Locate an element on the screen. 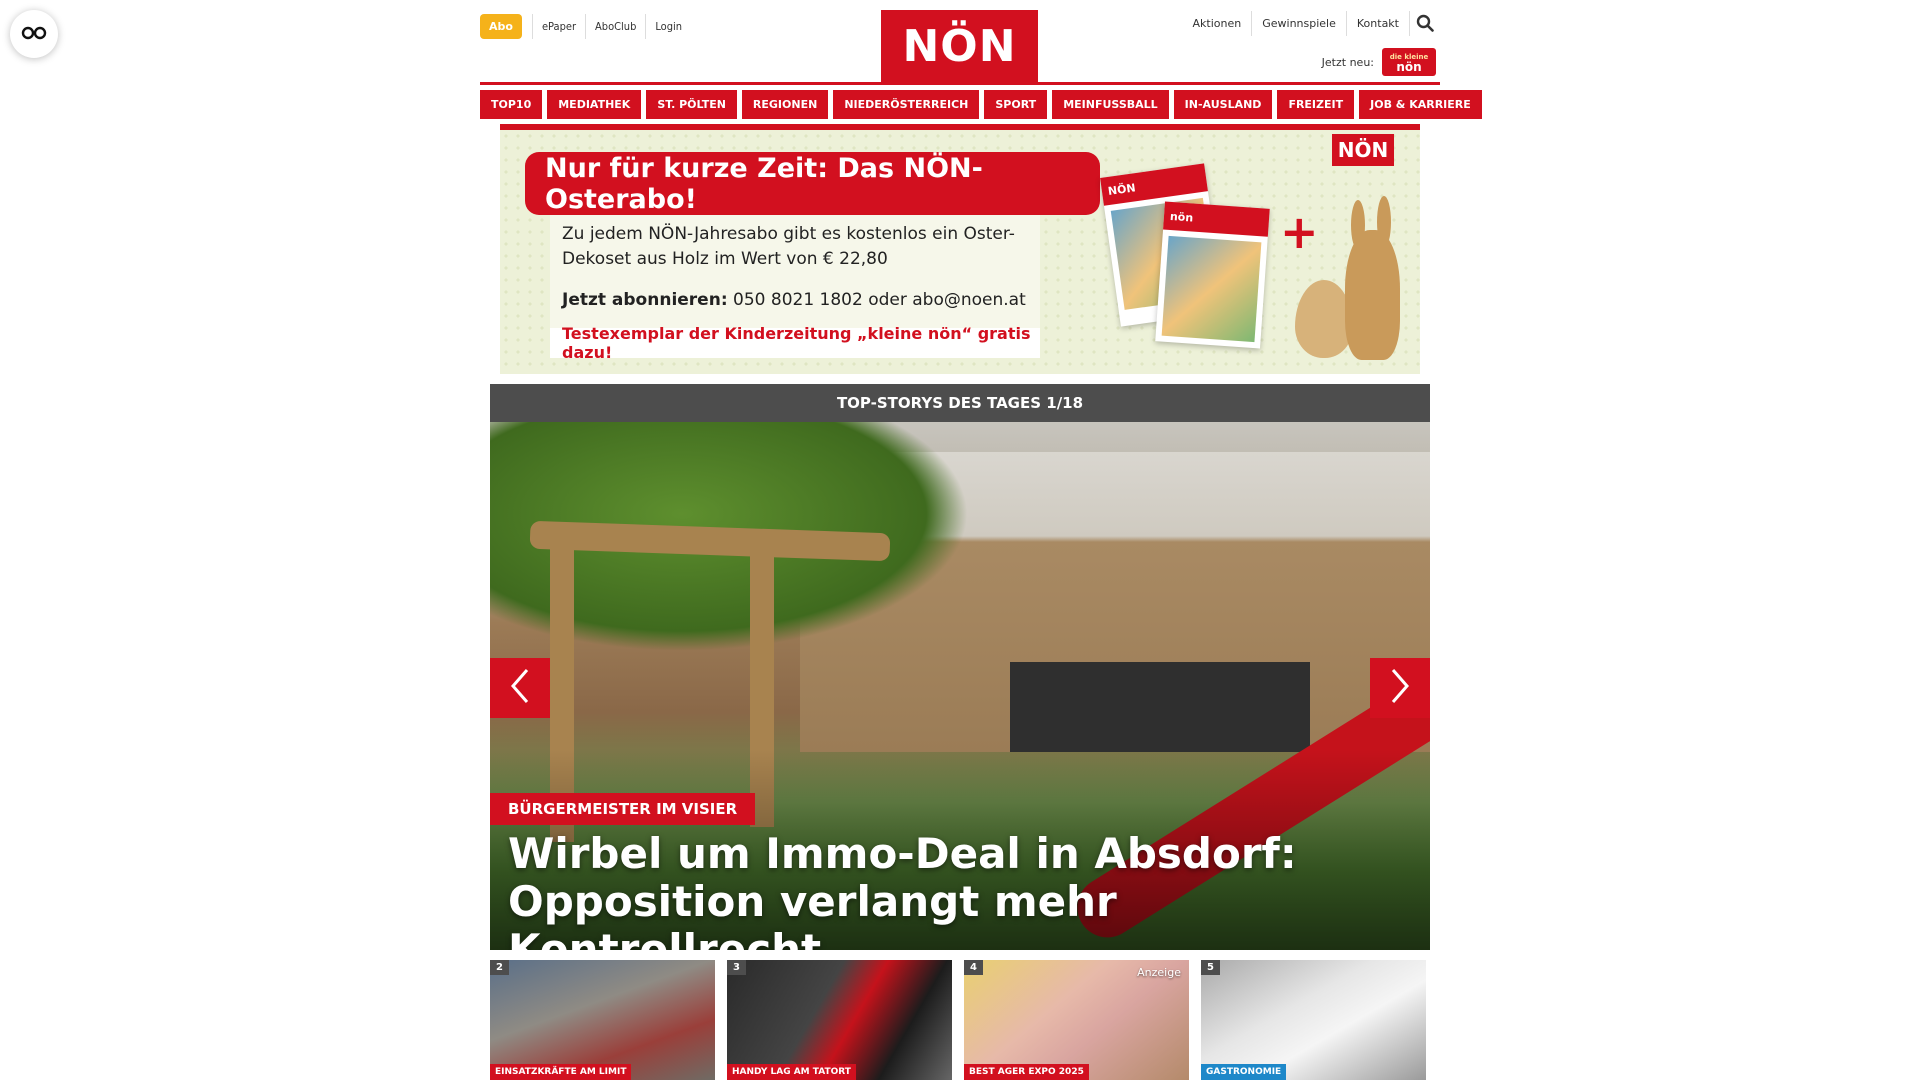  nav-item-in-ausland: IN-AUSLAND is located at coordinates (1223, 104).